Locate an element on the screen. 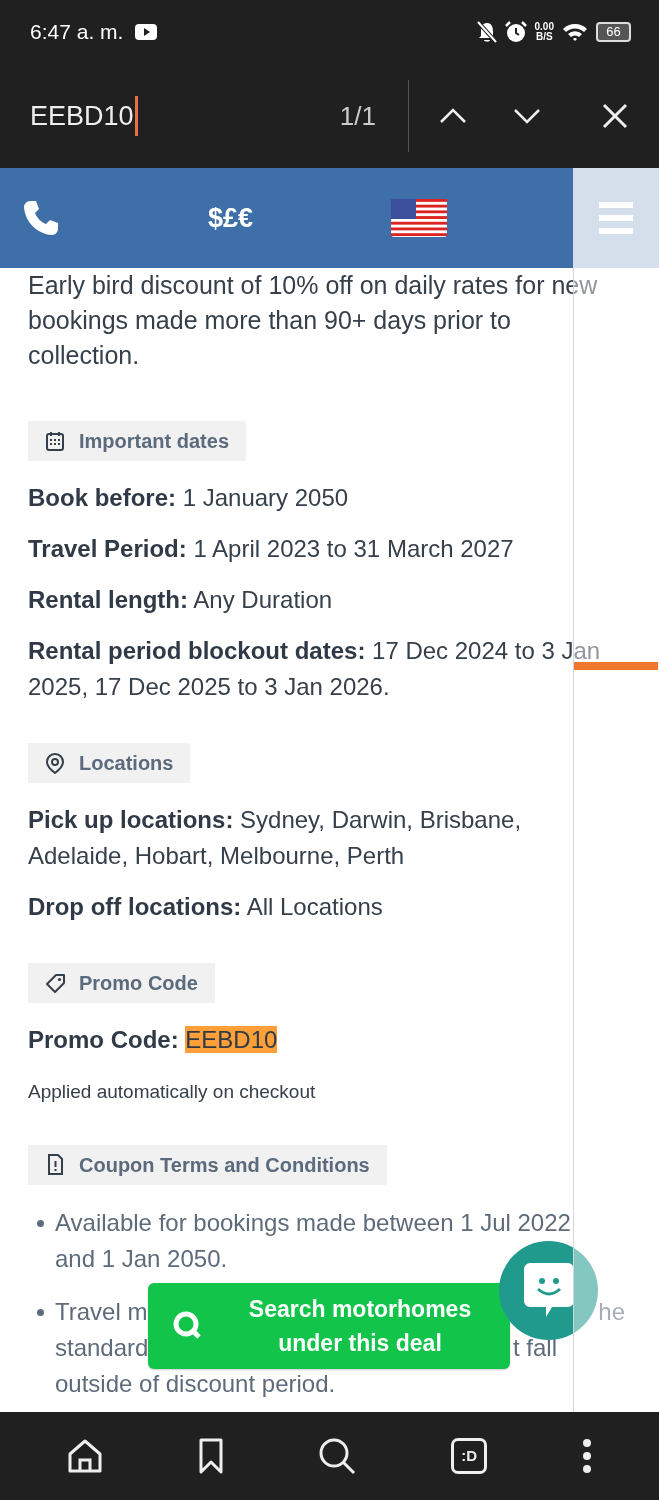 This screenshot has height=1500, width=659. currency-button: $£€ is located at coordinates (231, 218).